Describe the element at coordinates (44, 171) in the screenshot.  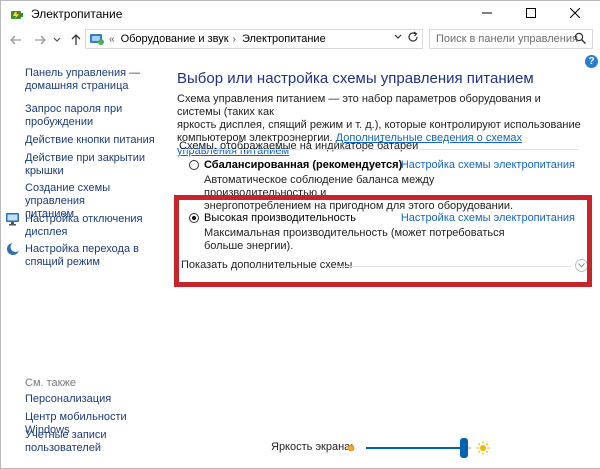
I see `sidebar-link-label-line2: крышки` at that location.